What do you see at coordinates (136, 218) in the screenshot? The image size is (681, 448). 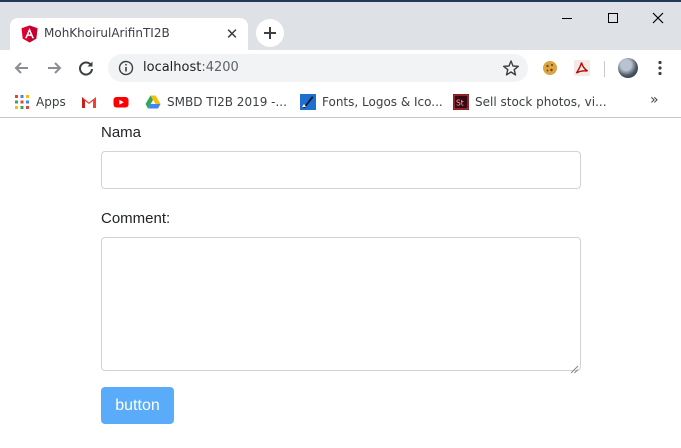 I see `comment-label: Comment:` at bounding box center [136, 218].